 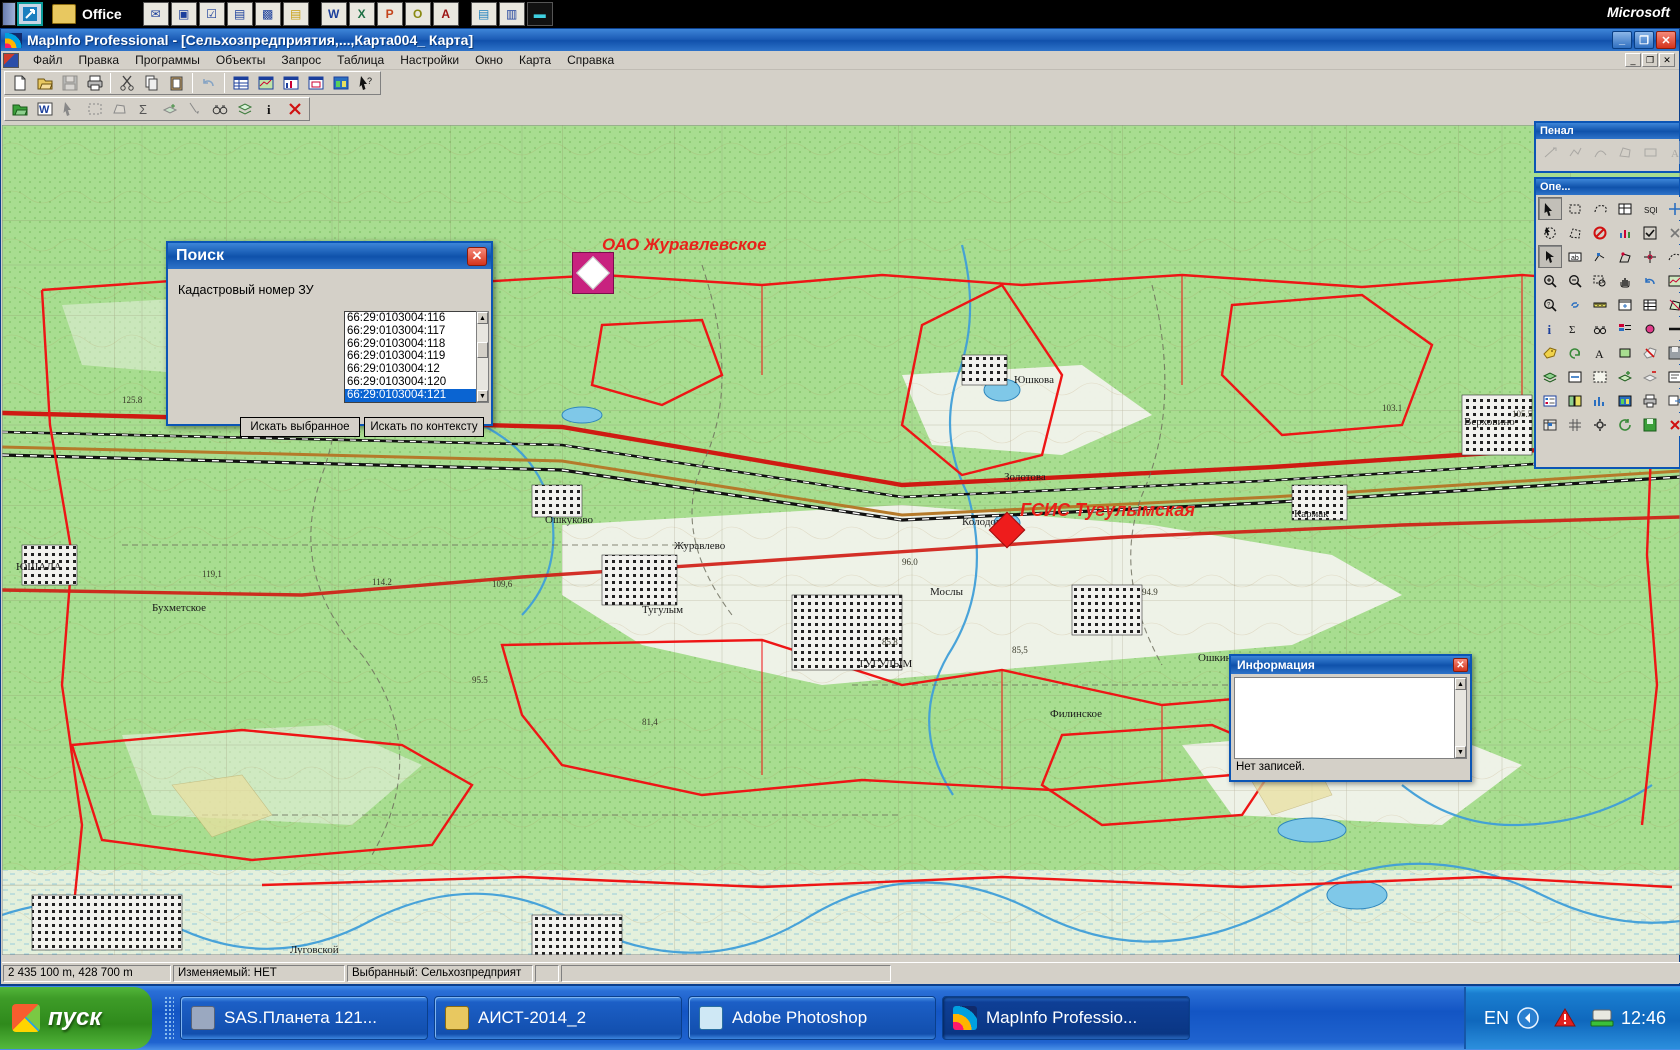 What do you see at coordinates (410, 382) in the screenshot?
I see `list-item: 66:29:0103004:120` at bounding box center [410, 382].